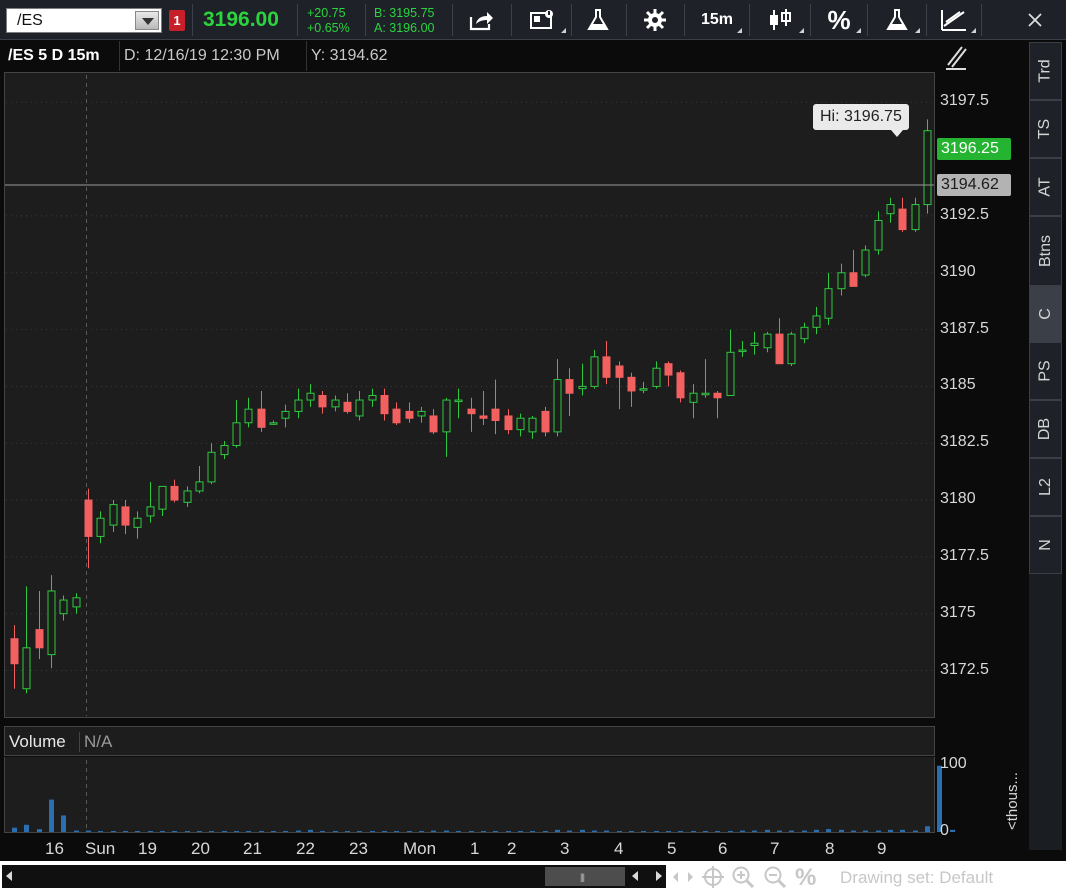 The height and width of the screenshot is (895, 1066). Describe the element at coordinates (37, 742) in the screenshot. I see `volume-study-label: Volume` at that location.